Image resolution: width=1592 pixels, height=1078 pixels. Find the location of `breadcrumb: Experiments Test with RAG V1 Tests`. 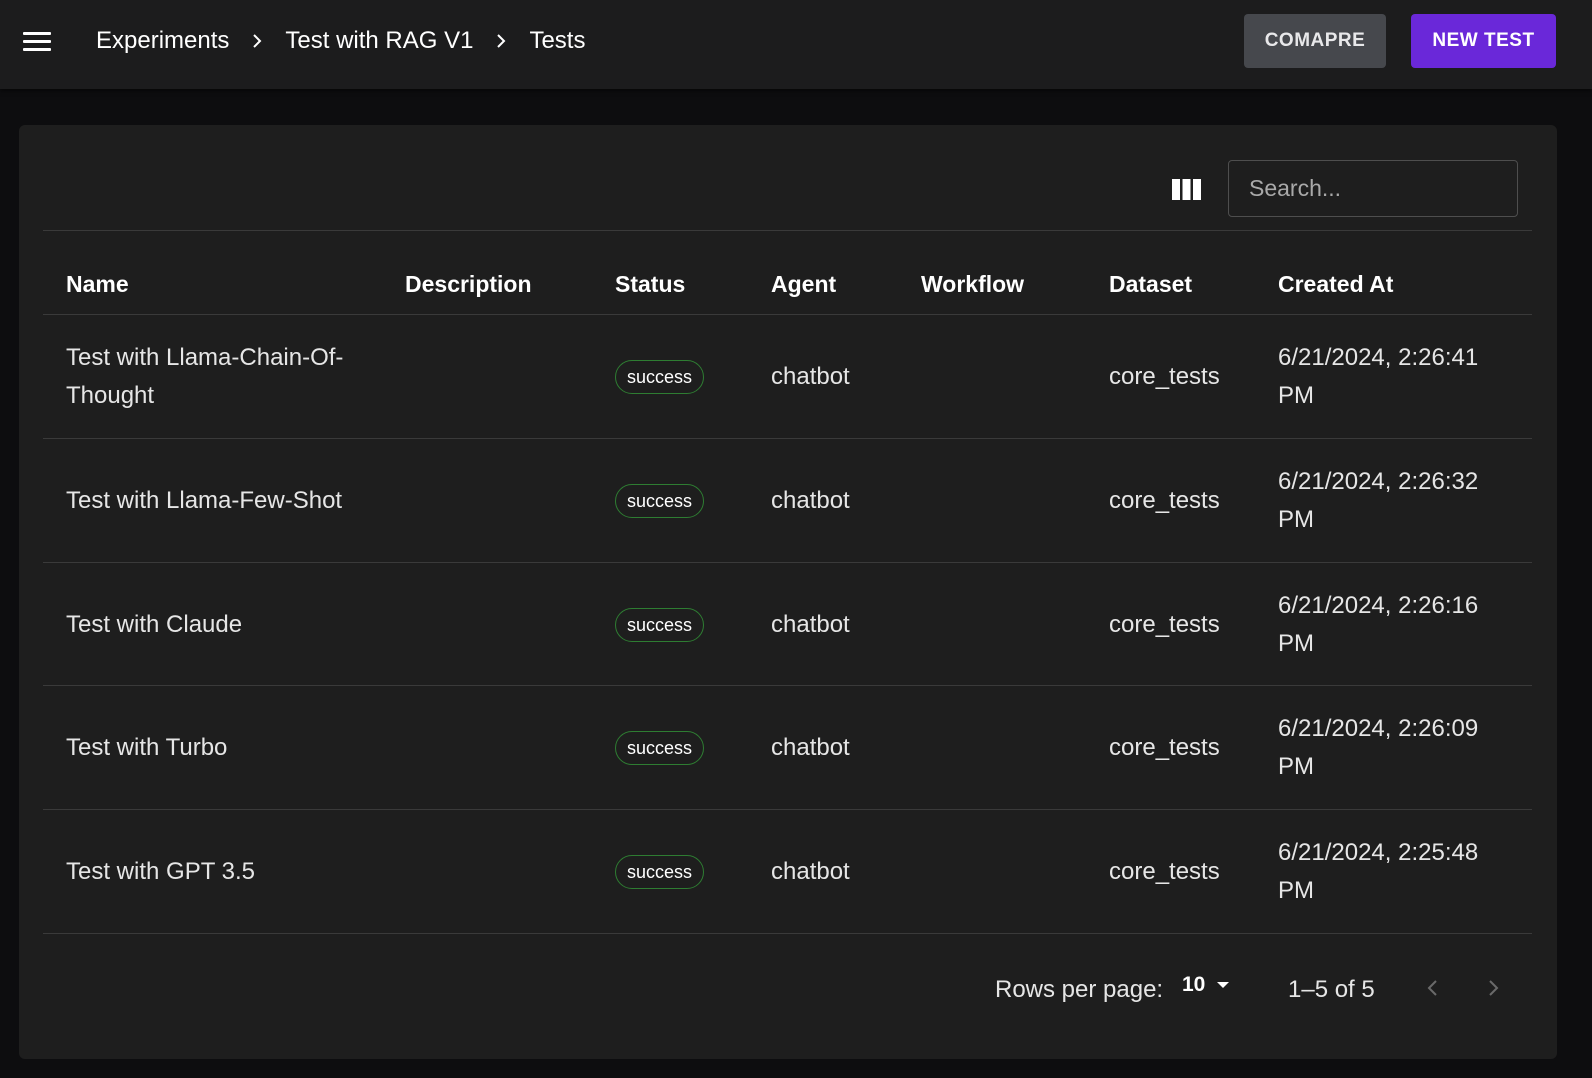

breadcrumb: Experiments Test with RAG V1 Tests is located at coordinates (340, 41).